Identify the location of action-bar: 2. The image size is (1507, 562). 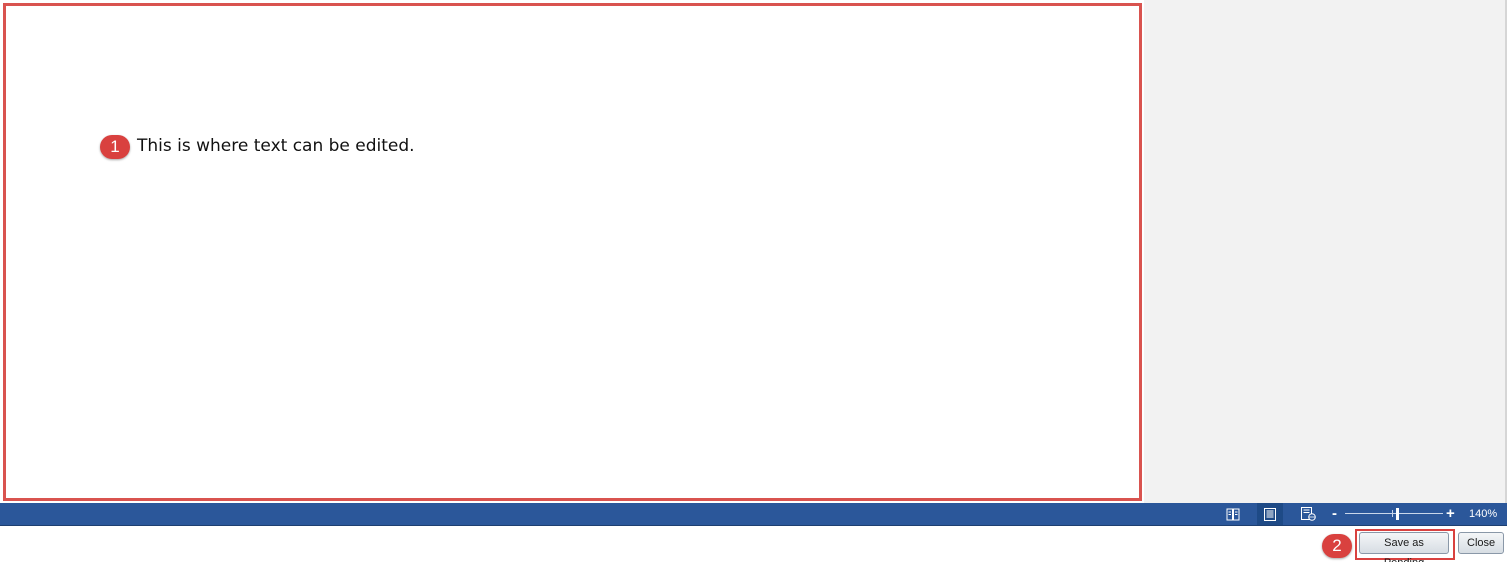
(753, 544).